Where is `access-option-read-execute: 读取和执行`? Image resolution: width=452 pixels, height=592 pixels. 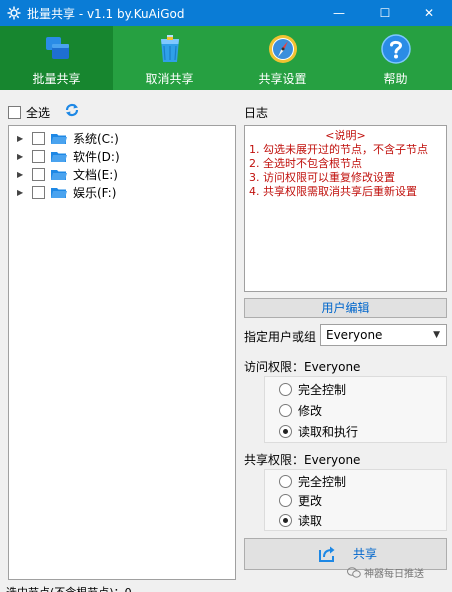
access-option-read-execute: 读取和执行 is located at coordinates (318, 431).